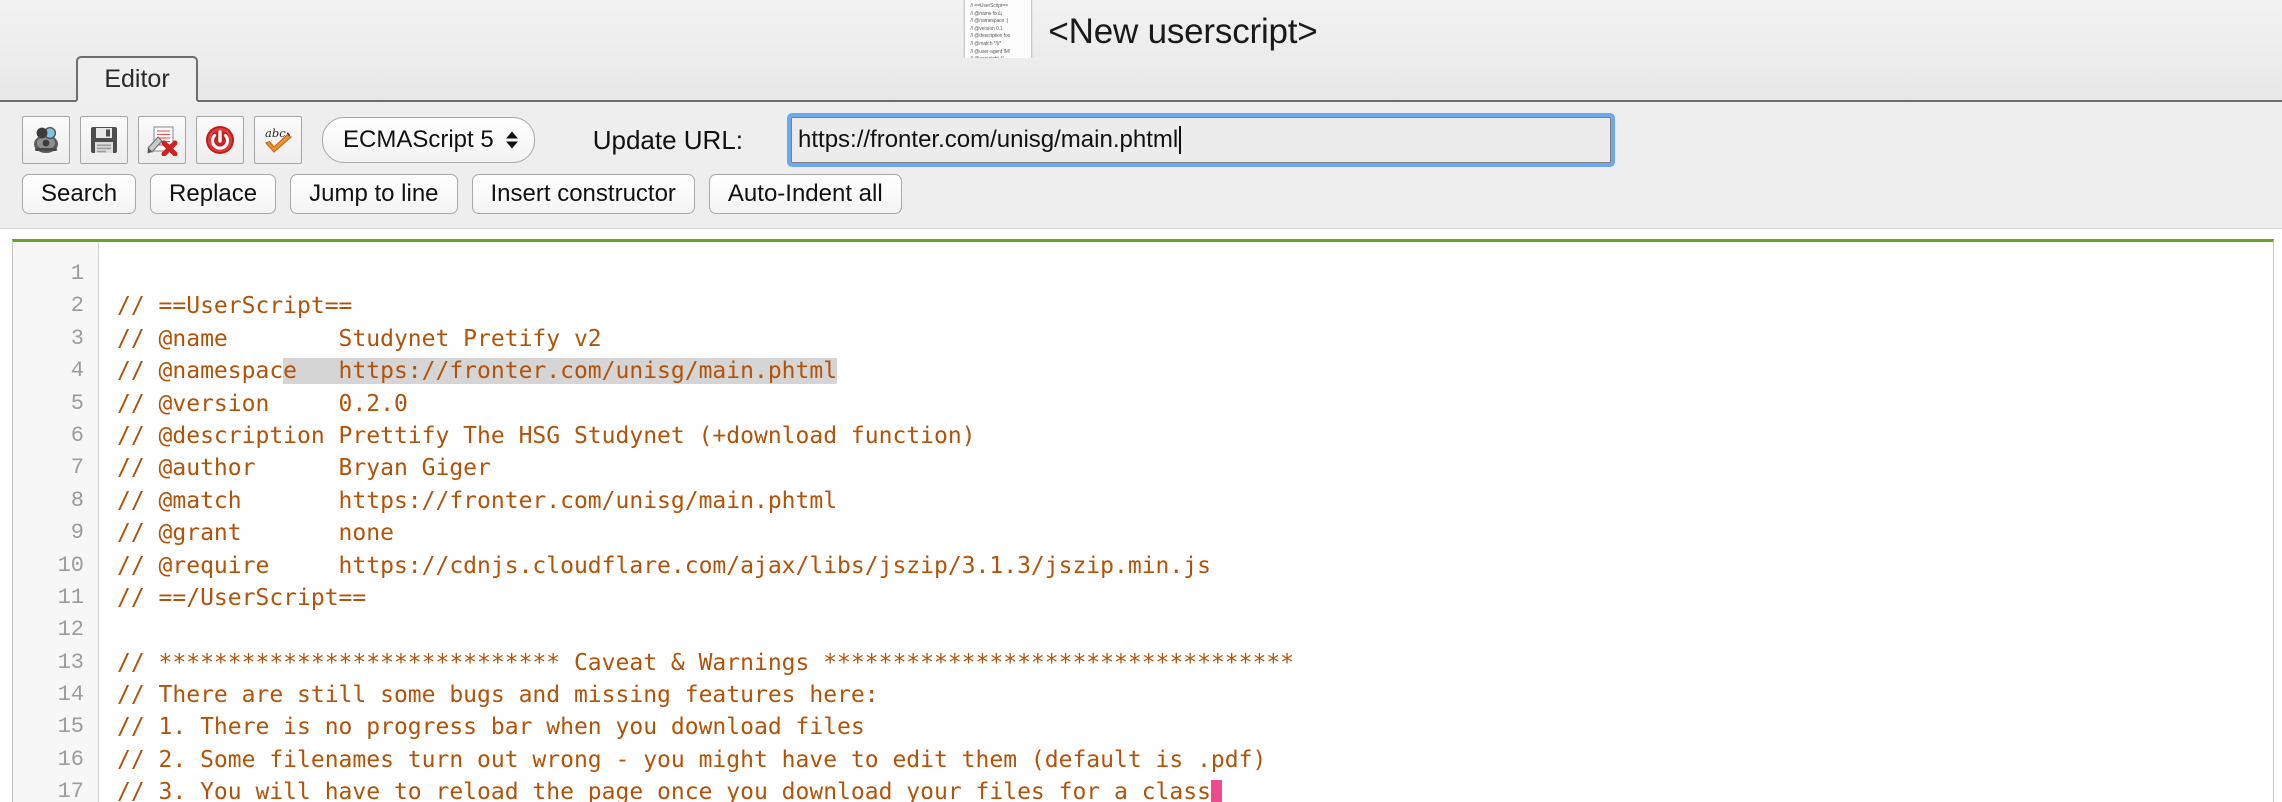 Image resolution: width=2282 pixels, height=802 pixels. I want to click on spellcheck-icon: abc, so click(278, 140).